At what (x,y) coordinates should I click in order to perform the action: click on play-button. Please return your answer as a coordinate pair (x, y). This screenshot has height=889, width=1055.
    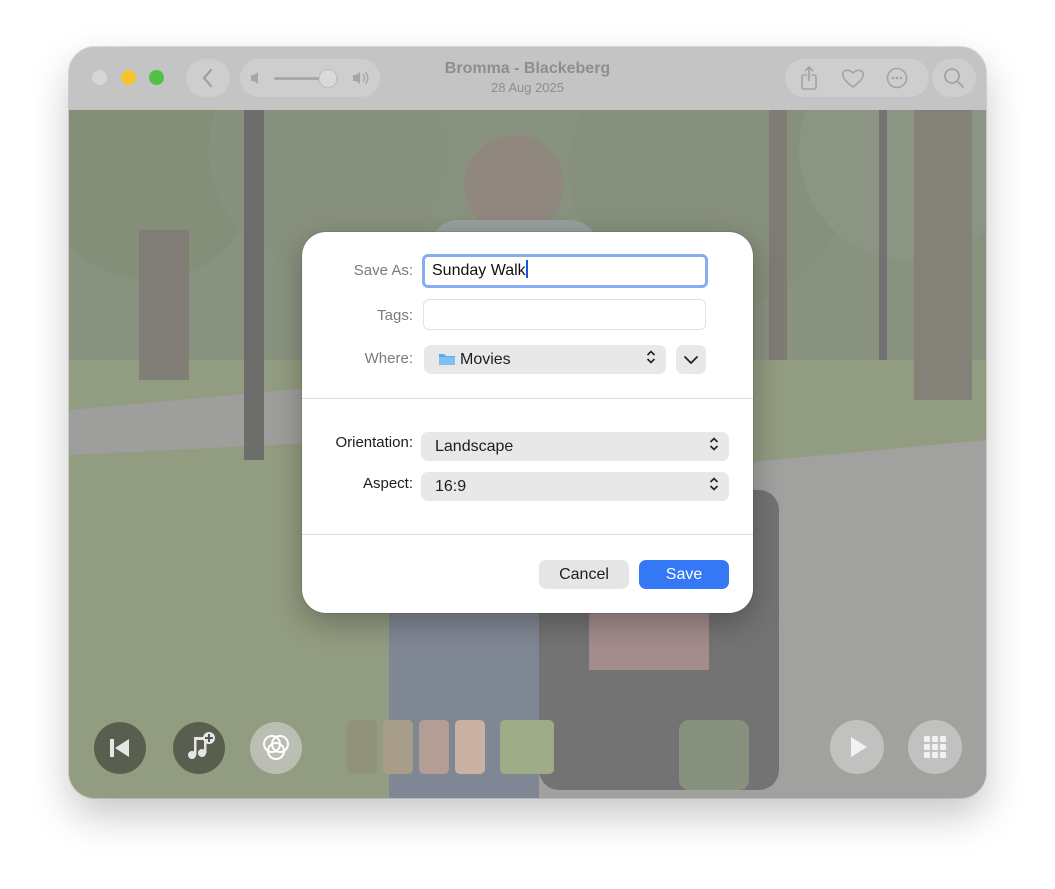
    Looking at the image, I should click on (857, 747).